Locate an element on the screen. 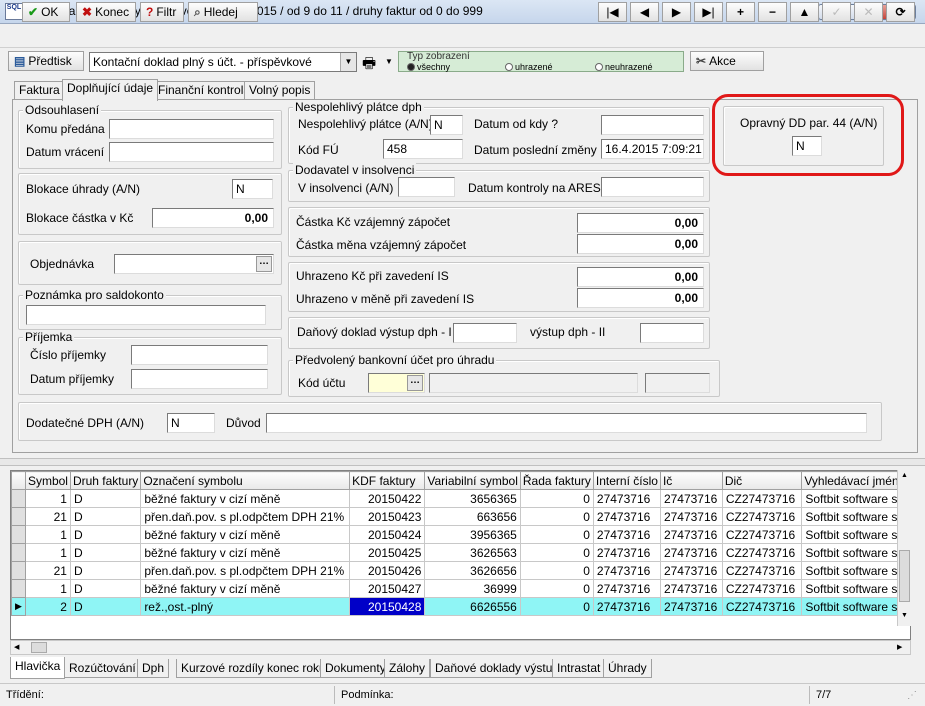  tab-financni-kontrola: Finanční kontrola is located at coordinates (204, 90).